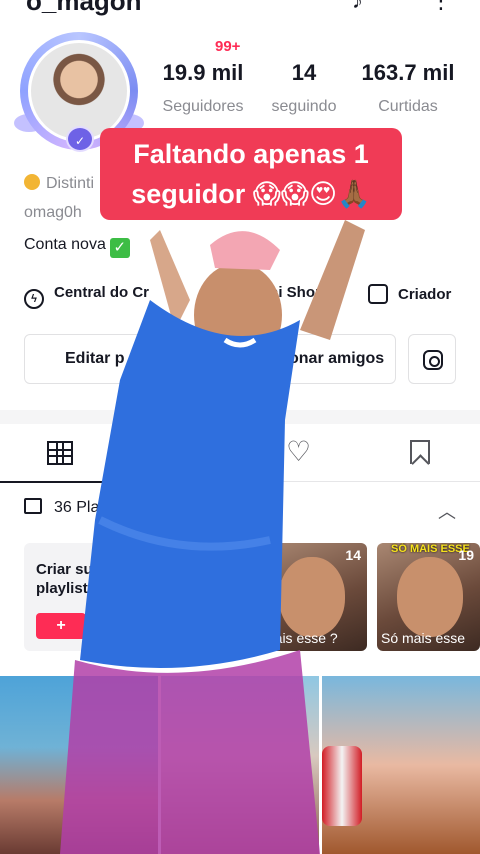  I want to click on grid-icon, so click(60, 453).